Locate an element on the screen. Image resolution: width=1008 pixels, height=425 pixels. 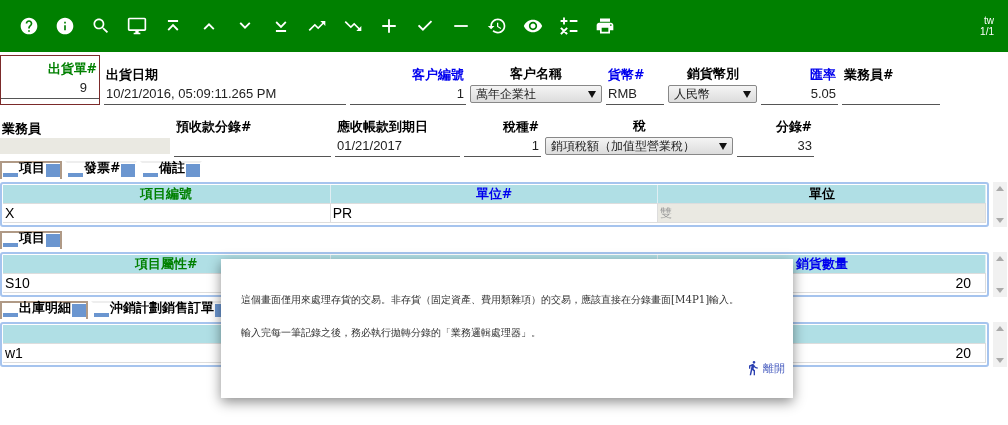
search-icon is located at coordinates (101, 26).